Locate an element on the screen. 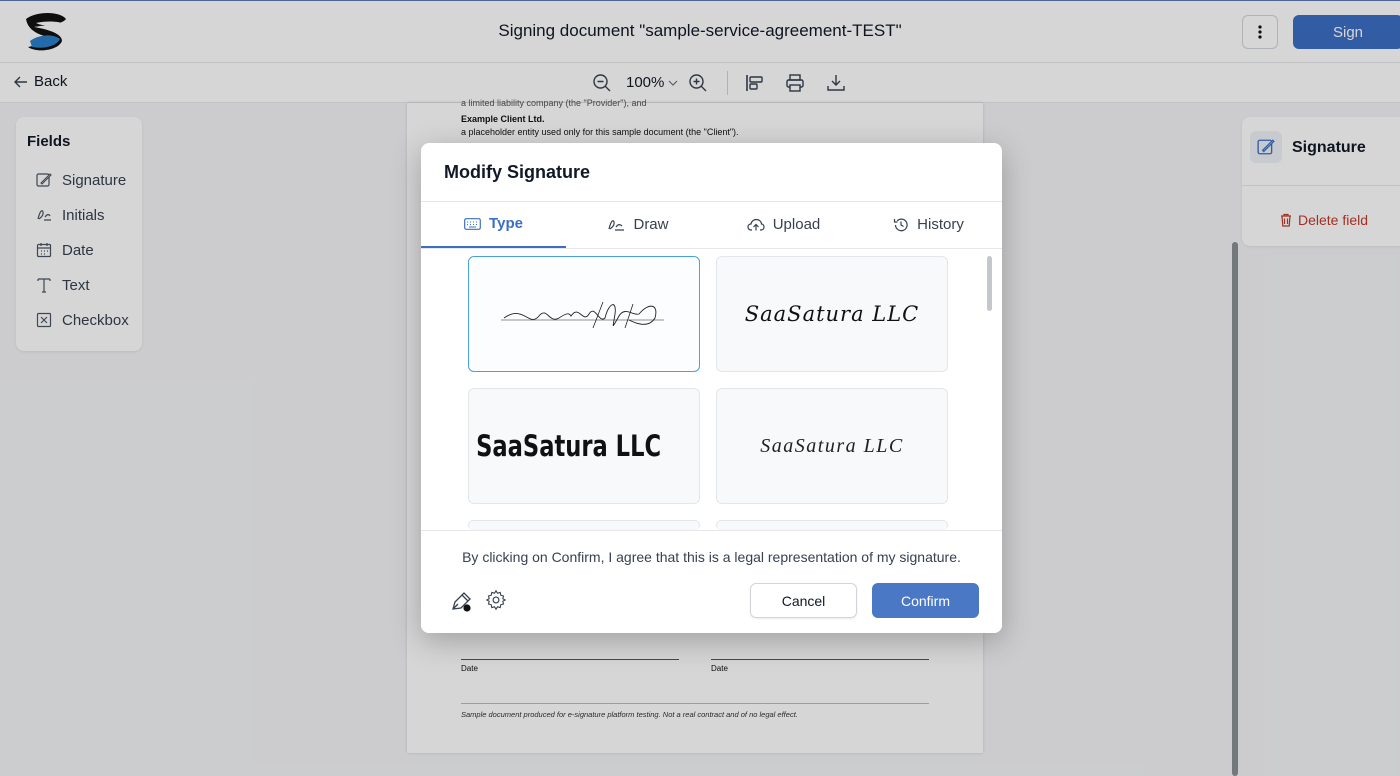 The width and height of the screenshot is (1400, 776). tab-history: History is located at coordinates (928, 224).